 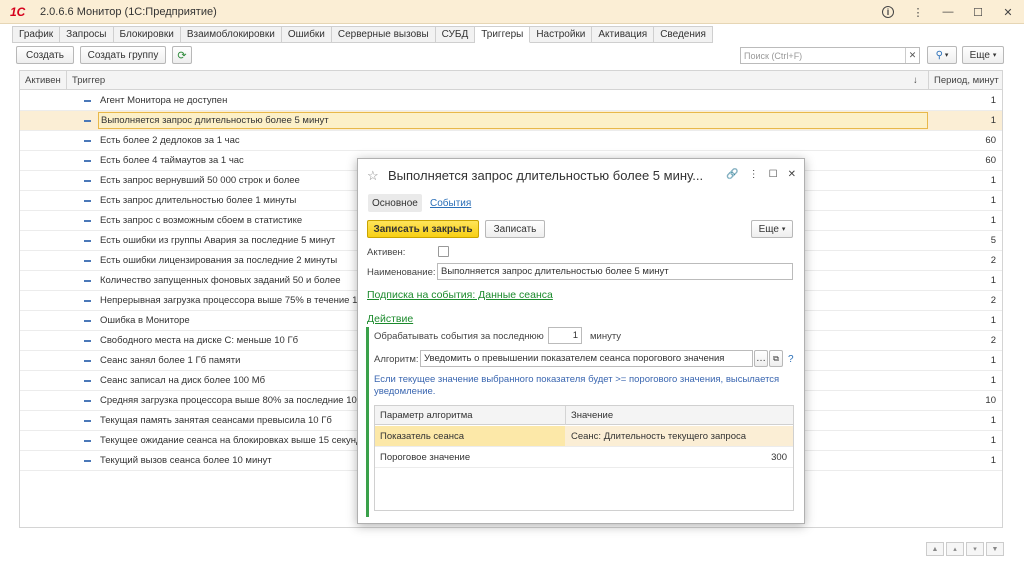 What do you see at coordinates (123, 55) in the screenshot?
I see `create-group-button: Создать группу` at bounding box center [123, 55].